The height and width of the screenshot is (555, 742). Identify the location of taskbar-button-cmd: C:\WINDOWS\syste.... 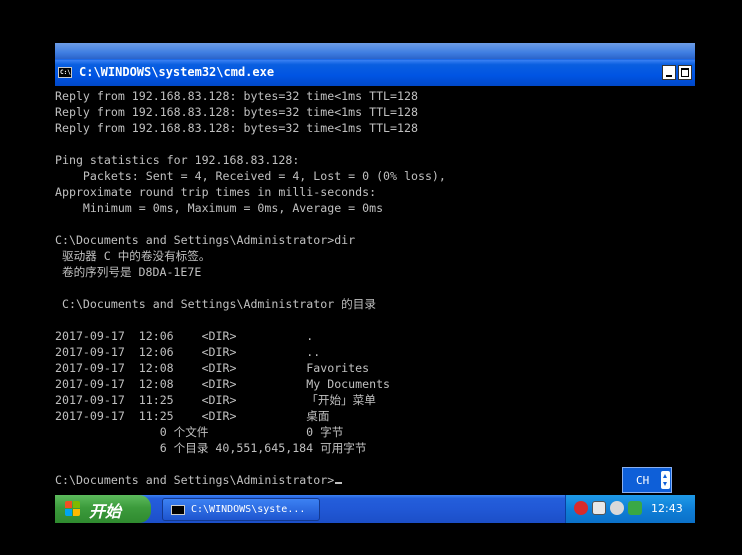
(241, 509).